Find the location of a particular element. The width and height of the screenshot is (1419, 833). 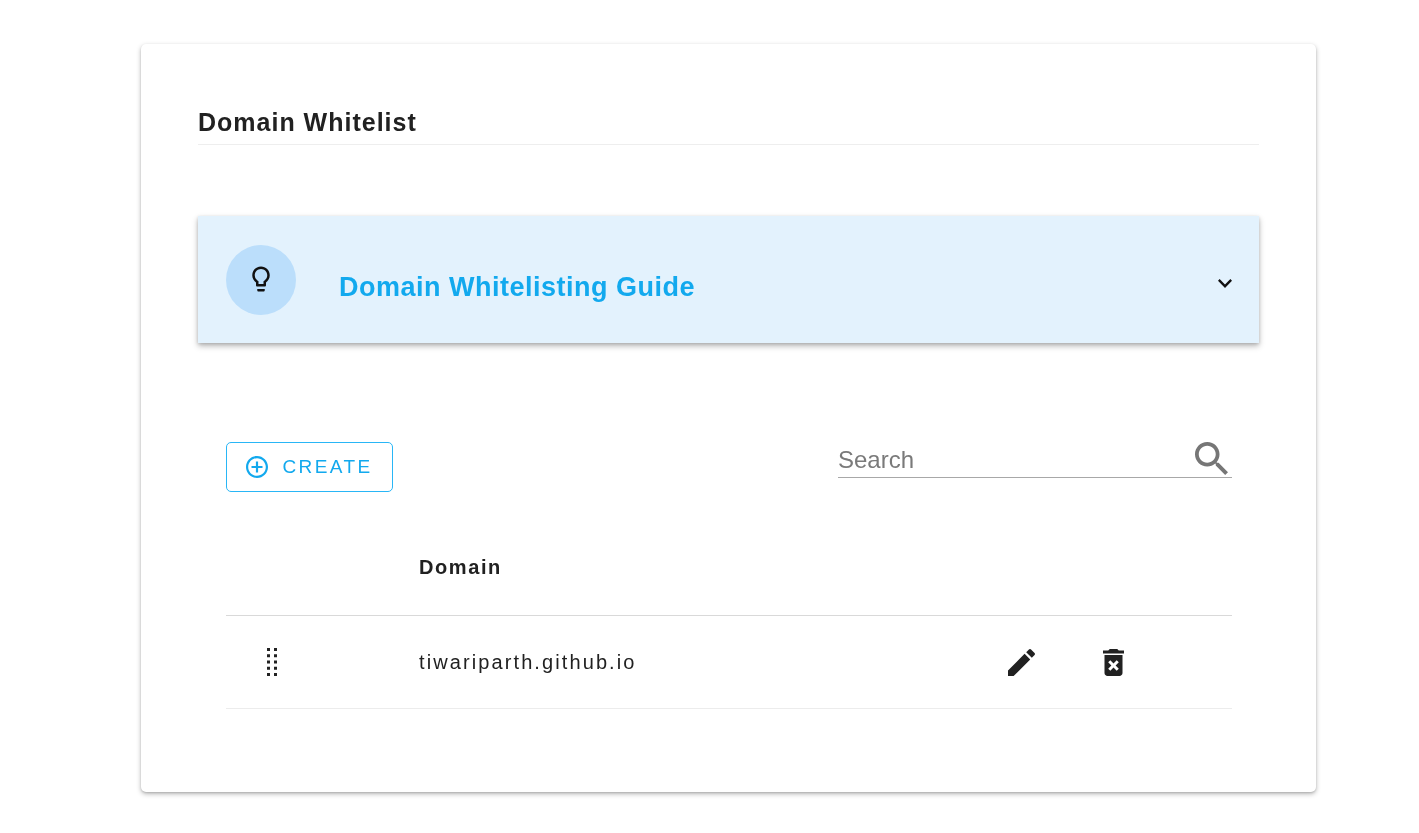

pencil-icon is located at coordinates (1021, 662).